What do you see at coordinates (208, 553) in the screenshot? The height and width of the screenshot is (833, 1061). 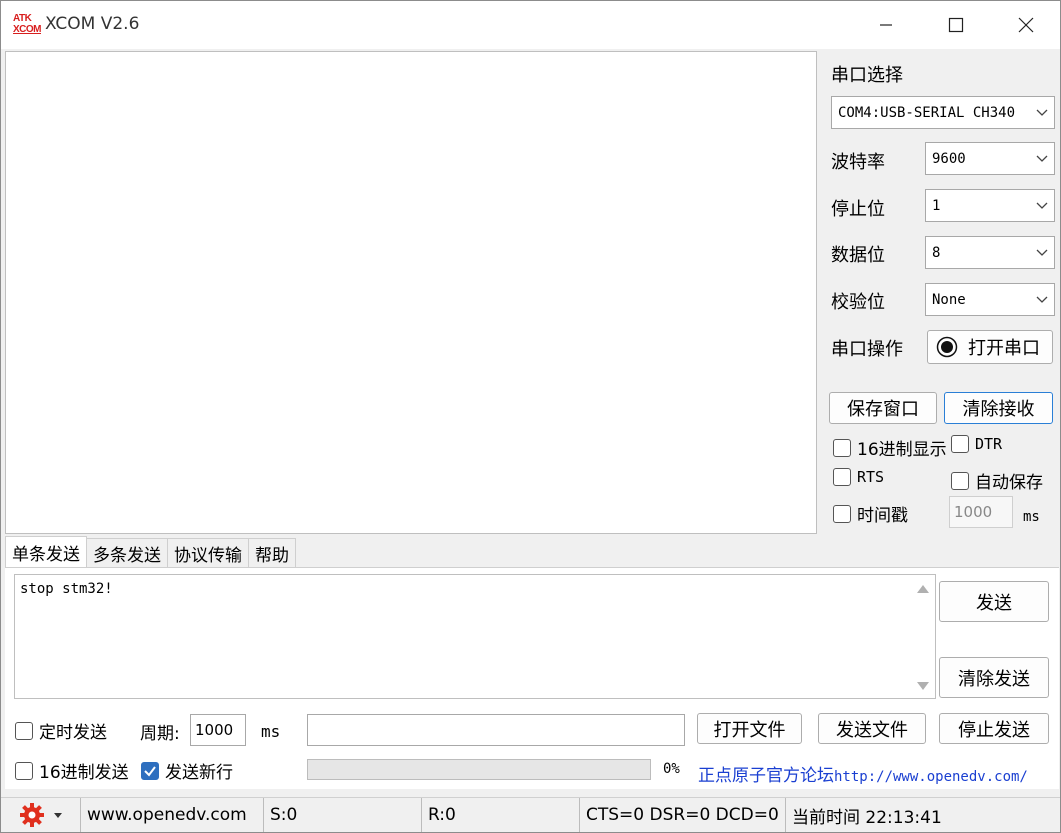 I see `tab-protocol-transfer: 协议传输` at bounding box center [208, 553].